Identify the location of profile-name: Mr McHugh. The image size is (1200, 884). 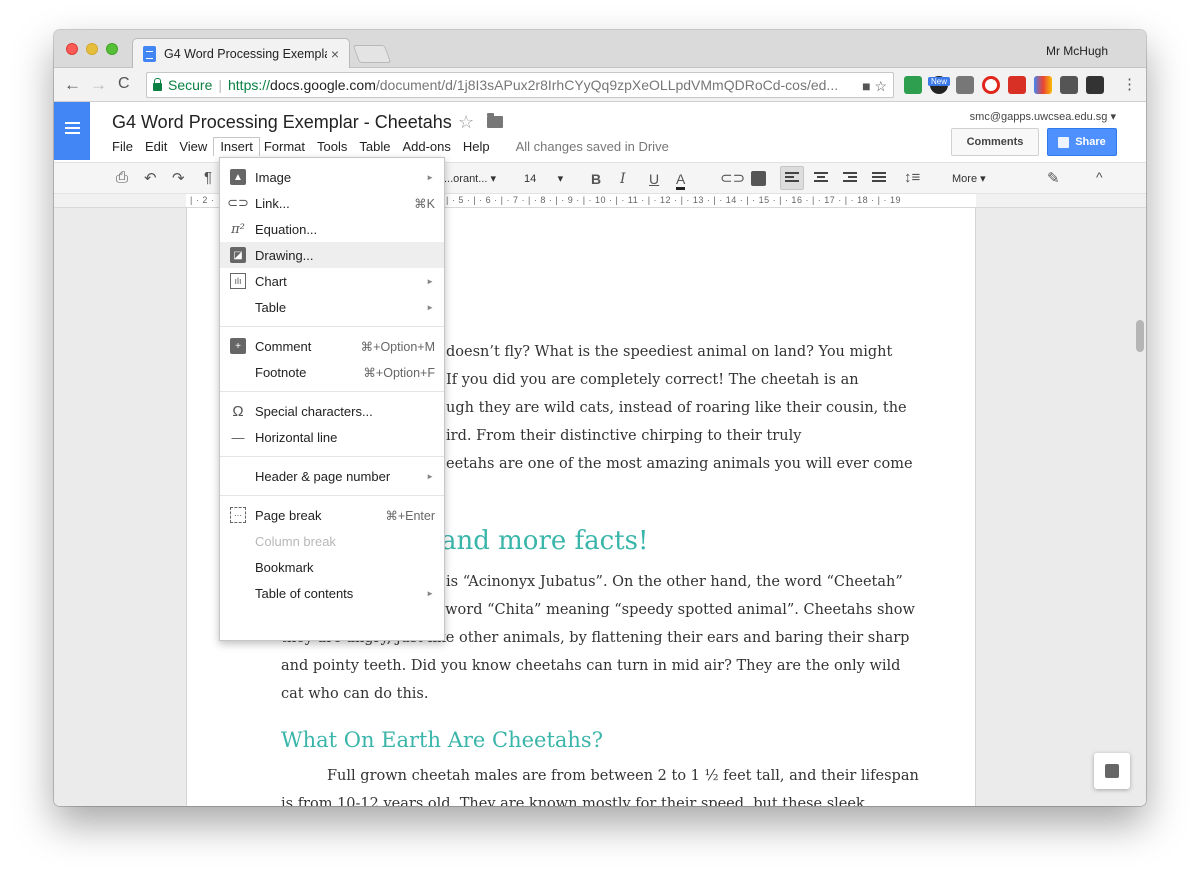
(1077, 51).